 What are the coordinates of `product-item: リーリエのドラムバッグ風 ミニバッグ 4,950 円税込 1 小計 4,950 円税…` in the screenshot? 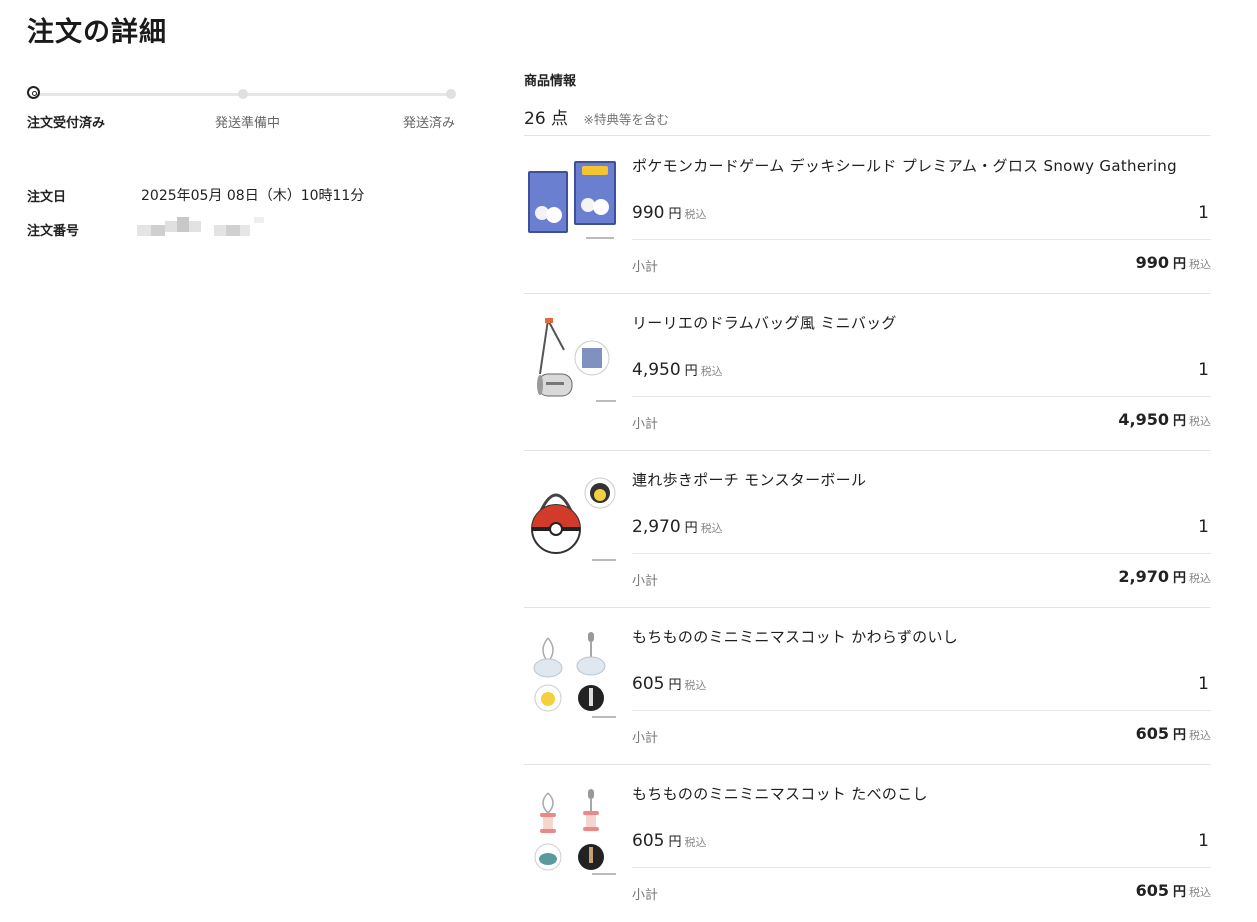 It's located at (867, 372).